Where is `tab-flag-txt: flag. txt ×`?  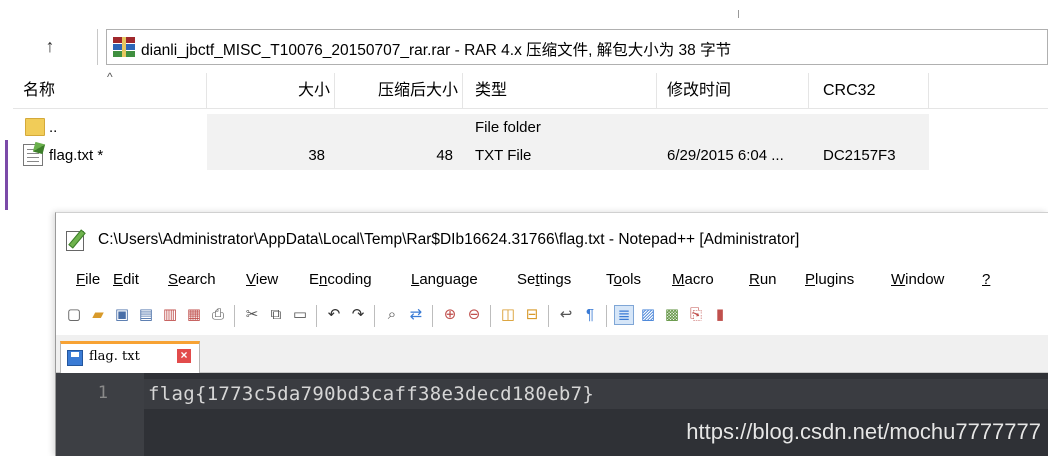 tab-flag-txt: flag. txt × is located at coordinates (130, 357).